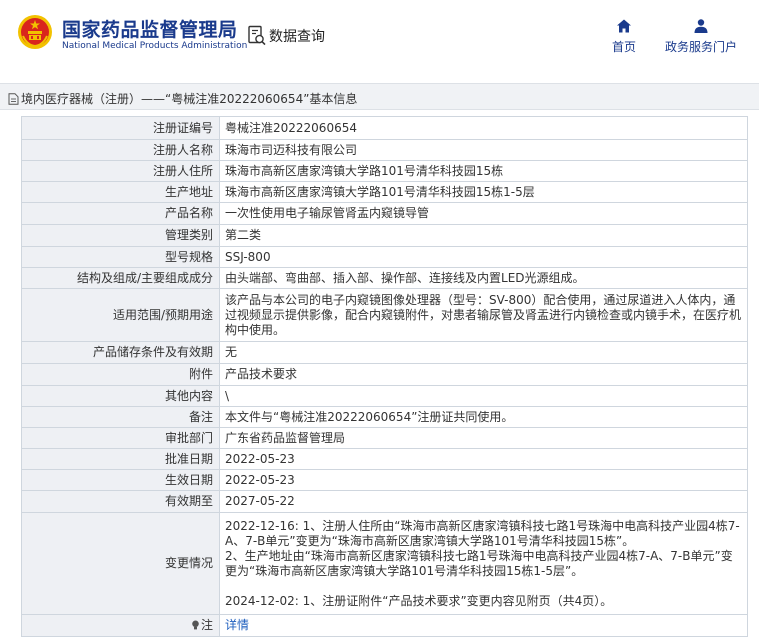 The image size is (759, 641). What do you see at coordinates (120, 213) in the screenshot?
I see `field-label: 产品名称` at bounding box center [120, 213].